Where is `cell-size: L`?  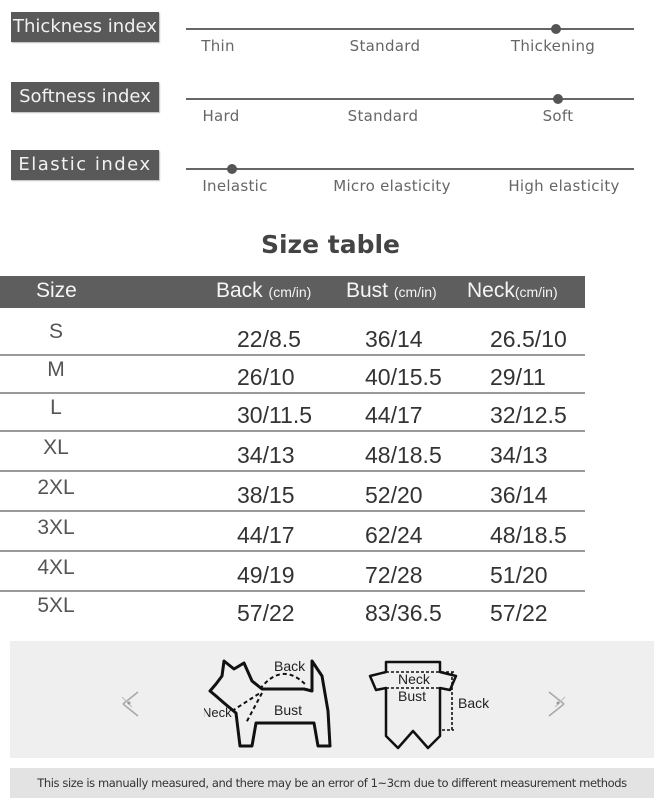
cell-size: L is located at coordinates (56, 407).